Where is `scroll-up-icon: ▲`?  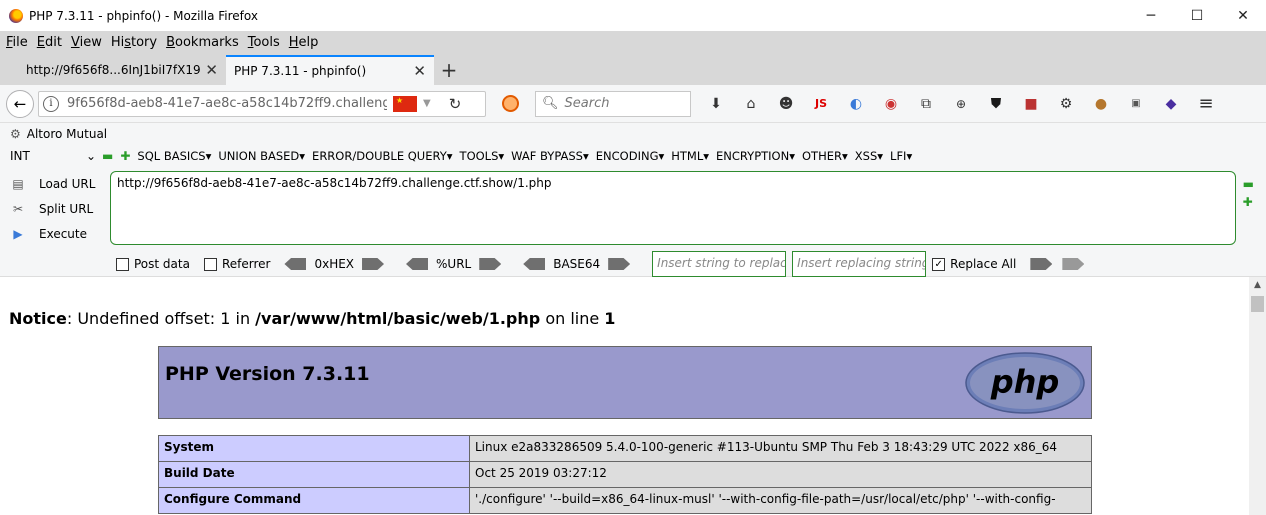 scroll-up-icon: ▲ is located at coordinates (1257, 285).